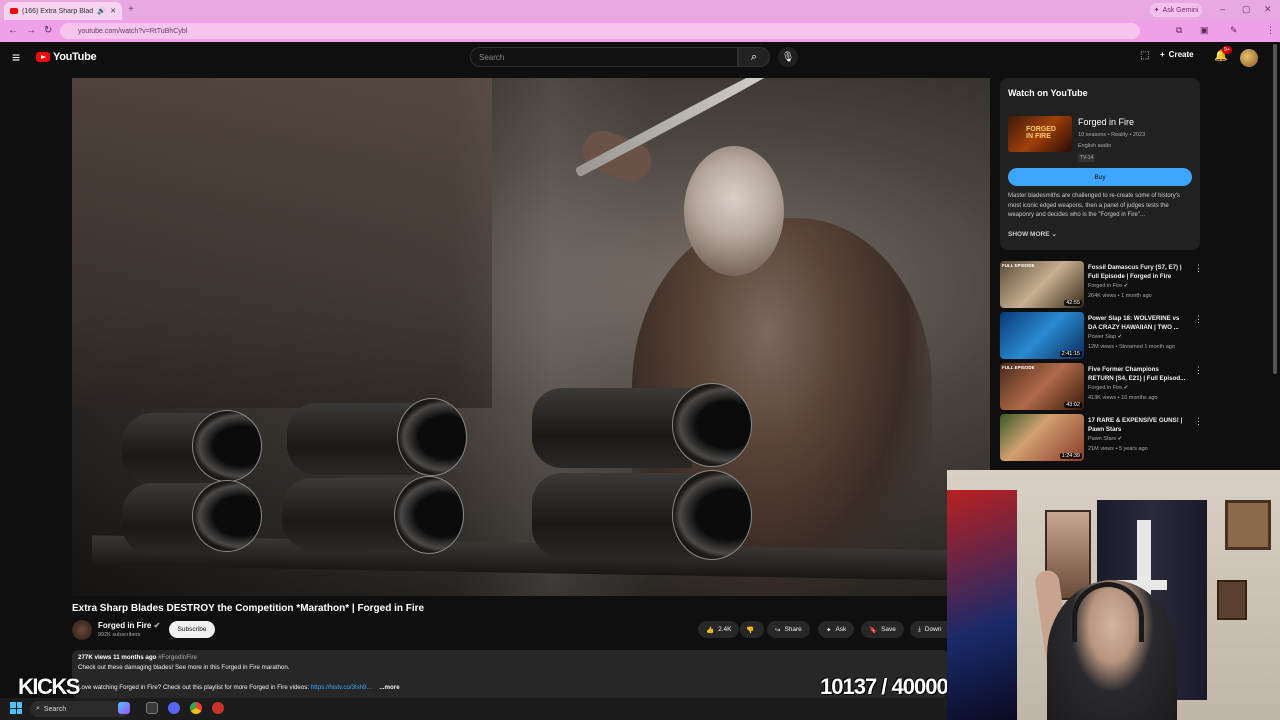 Image resolution: width=1280 pixels, height=720 pixels. Describe the element at coordinates (919, 629) in the screenshot. I see `download-icon: ⤓` at that location.